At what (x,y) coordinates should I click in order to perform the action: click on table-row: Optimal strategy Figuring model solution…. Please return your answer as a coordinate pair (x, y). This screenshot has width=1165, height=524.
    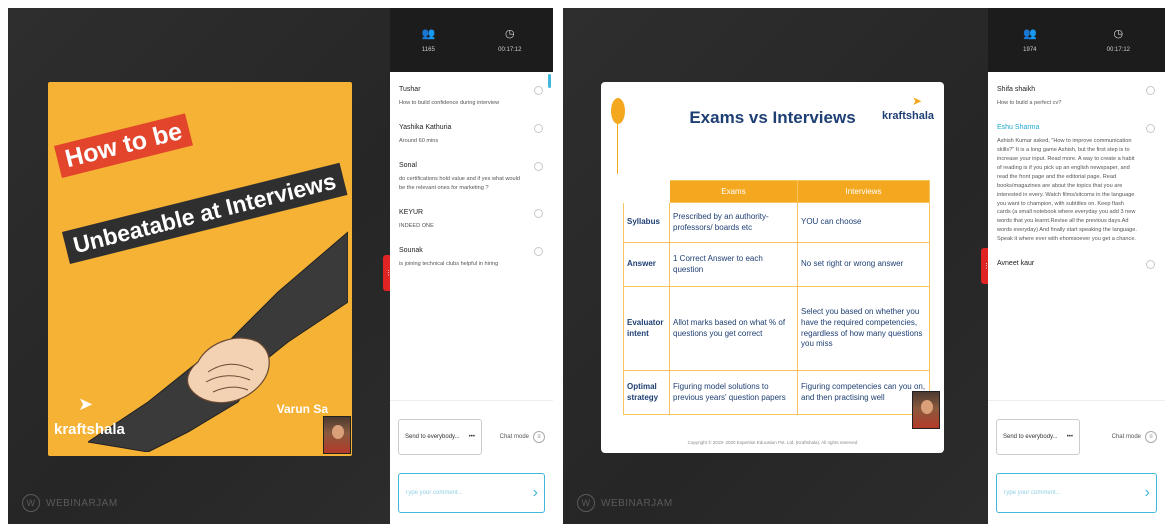
    Looking at the image, I should click on (776, 392).